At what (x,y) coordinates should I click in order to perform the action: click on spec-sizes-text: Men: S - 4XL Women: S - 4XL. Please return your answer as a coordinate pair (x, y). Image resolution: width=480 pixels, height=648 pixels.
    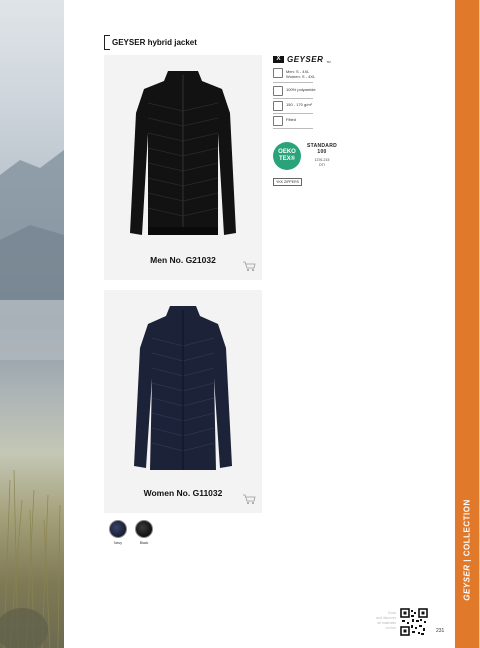
    Looking at the image, I should click on (301, 74).